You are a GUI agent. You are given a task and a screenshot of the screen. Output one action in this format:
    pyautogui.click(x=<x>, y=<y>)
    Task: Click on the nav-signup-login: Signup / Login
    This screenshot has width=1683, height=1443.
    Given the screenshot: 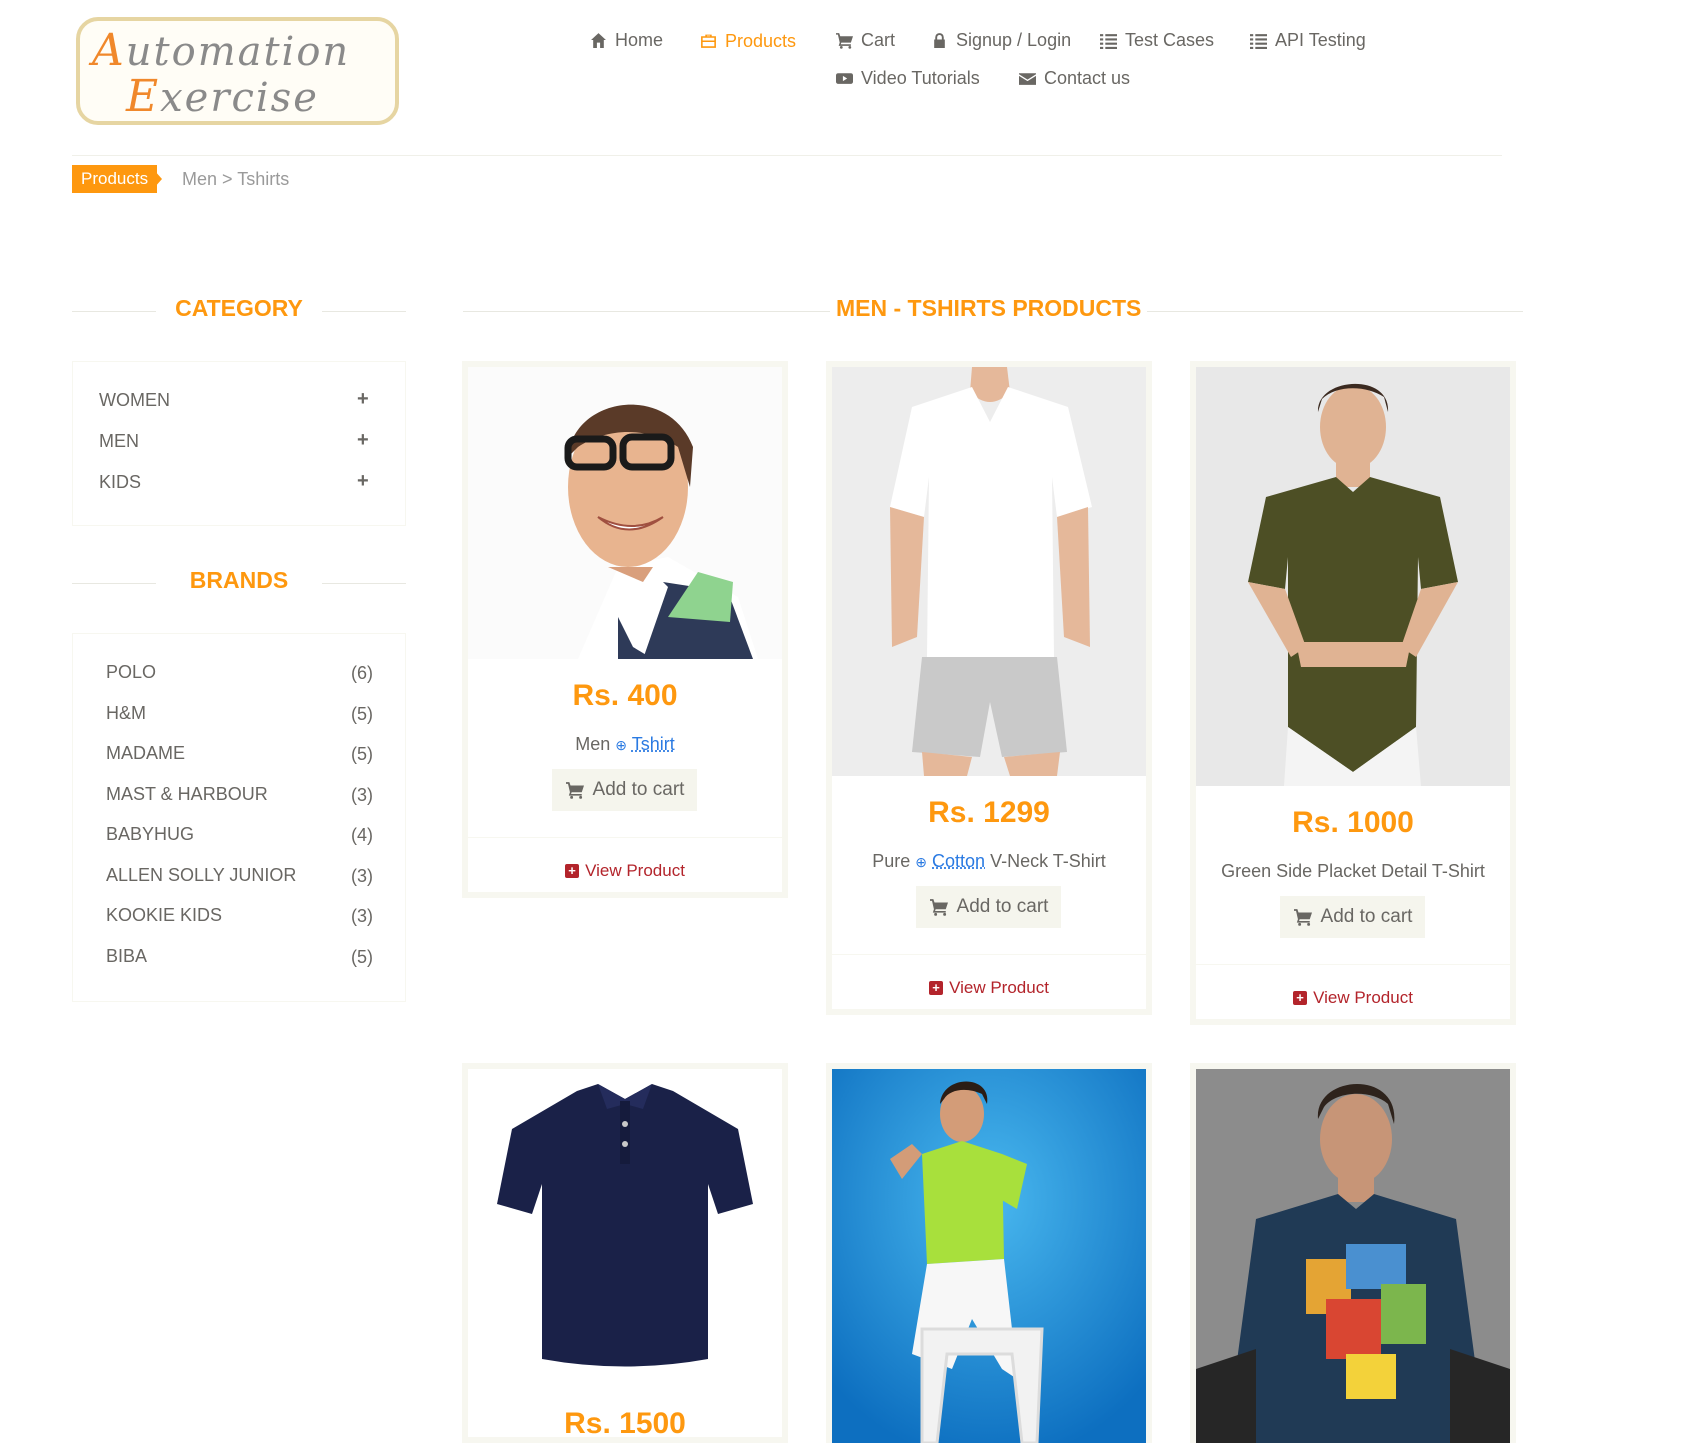 What is the action you would take?
    pyautogui.click(x=1001, y=40)
    